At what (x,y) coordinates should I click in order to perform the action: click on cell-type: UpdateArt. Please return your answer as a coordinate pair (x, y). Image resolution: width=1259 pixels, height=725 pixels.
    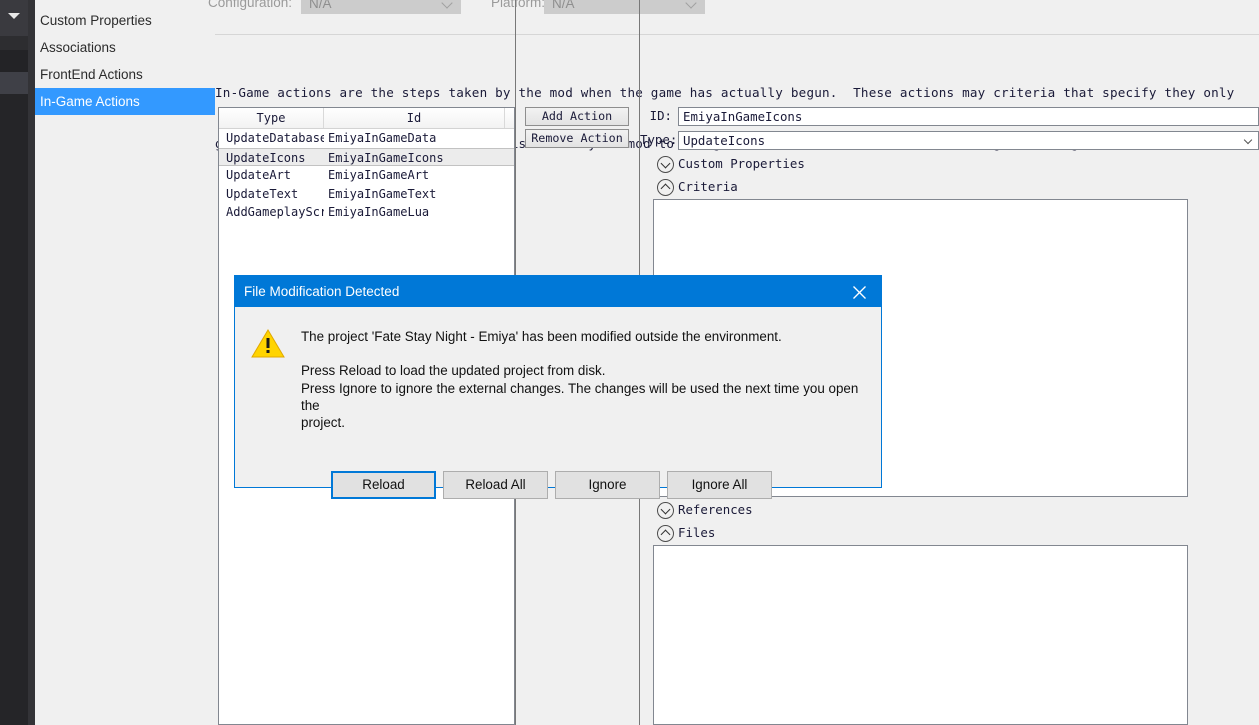
    Looking at the image, I should click on (259, 175).